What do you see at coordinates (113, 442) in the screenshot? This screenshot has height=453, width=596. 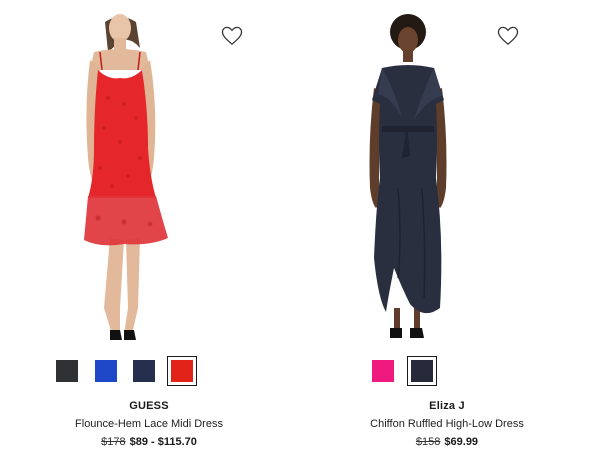 I see `original-price: $178` at bounding box center [113, 442].